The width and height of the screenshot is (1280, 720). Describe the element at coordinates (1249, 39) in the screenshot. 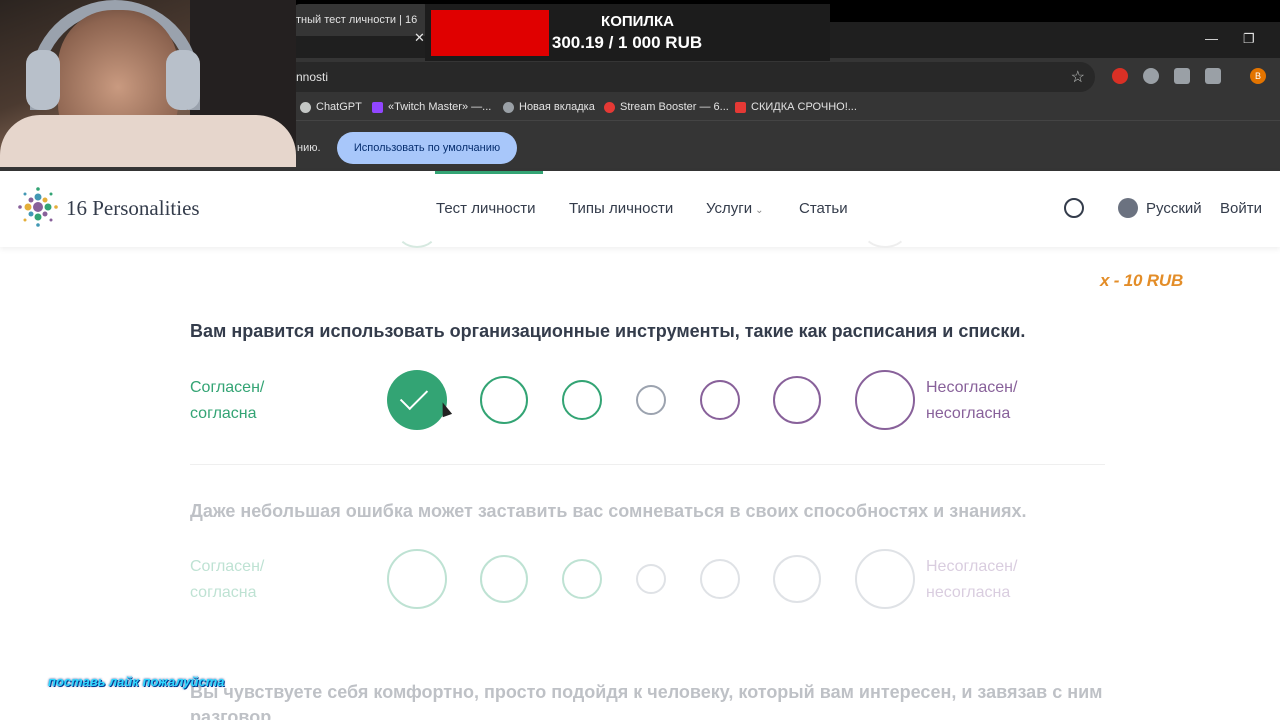

I see `maximize-icon: ❐` at that location.